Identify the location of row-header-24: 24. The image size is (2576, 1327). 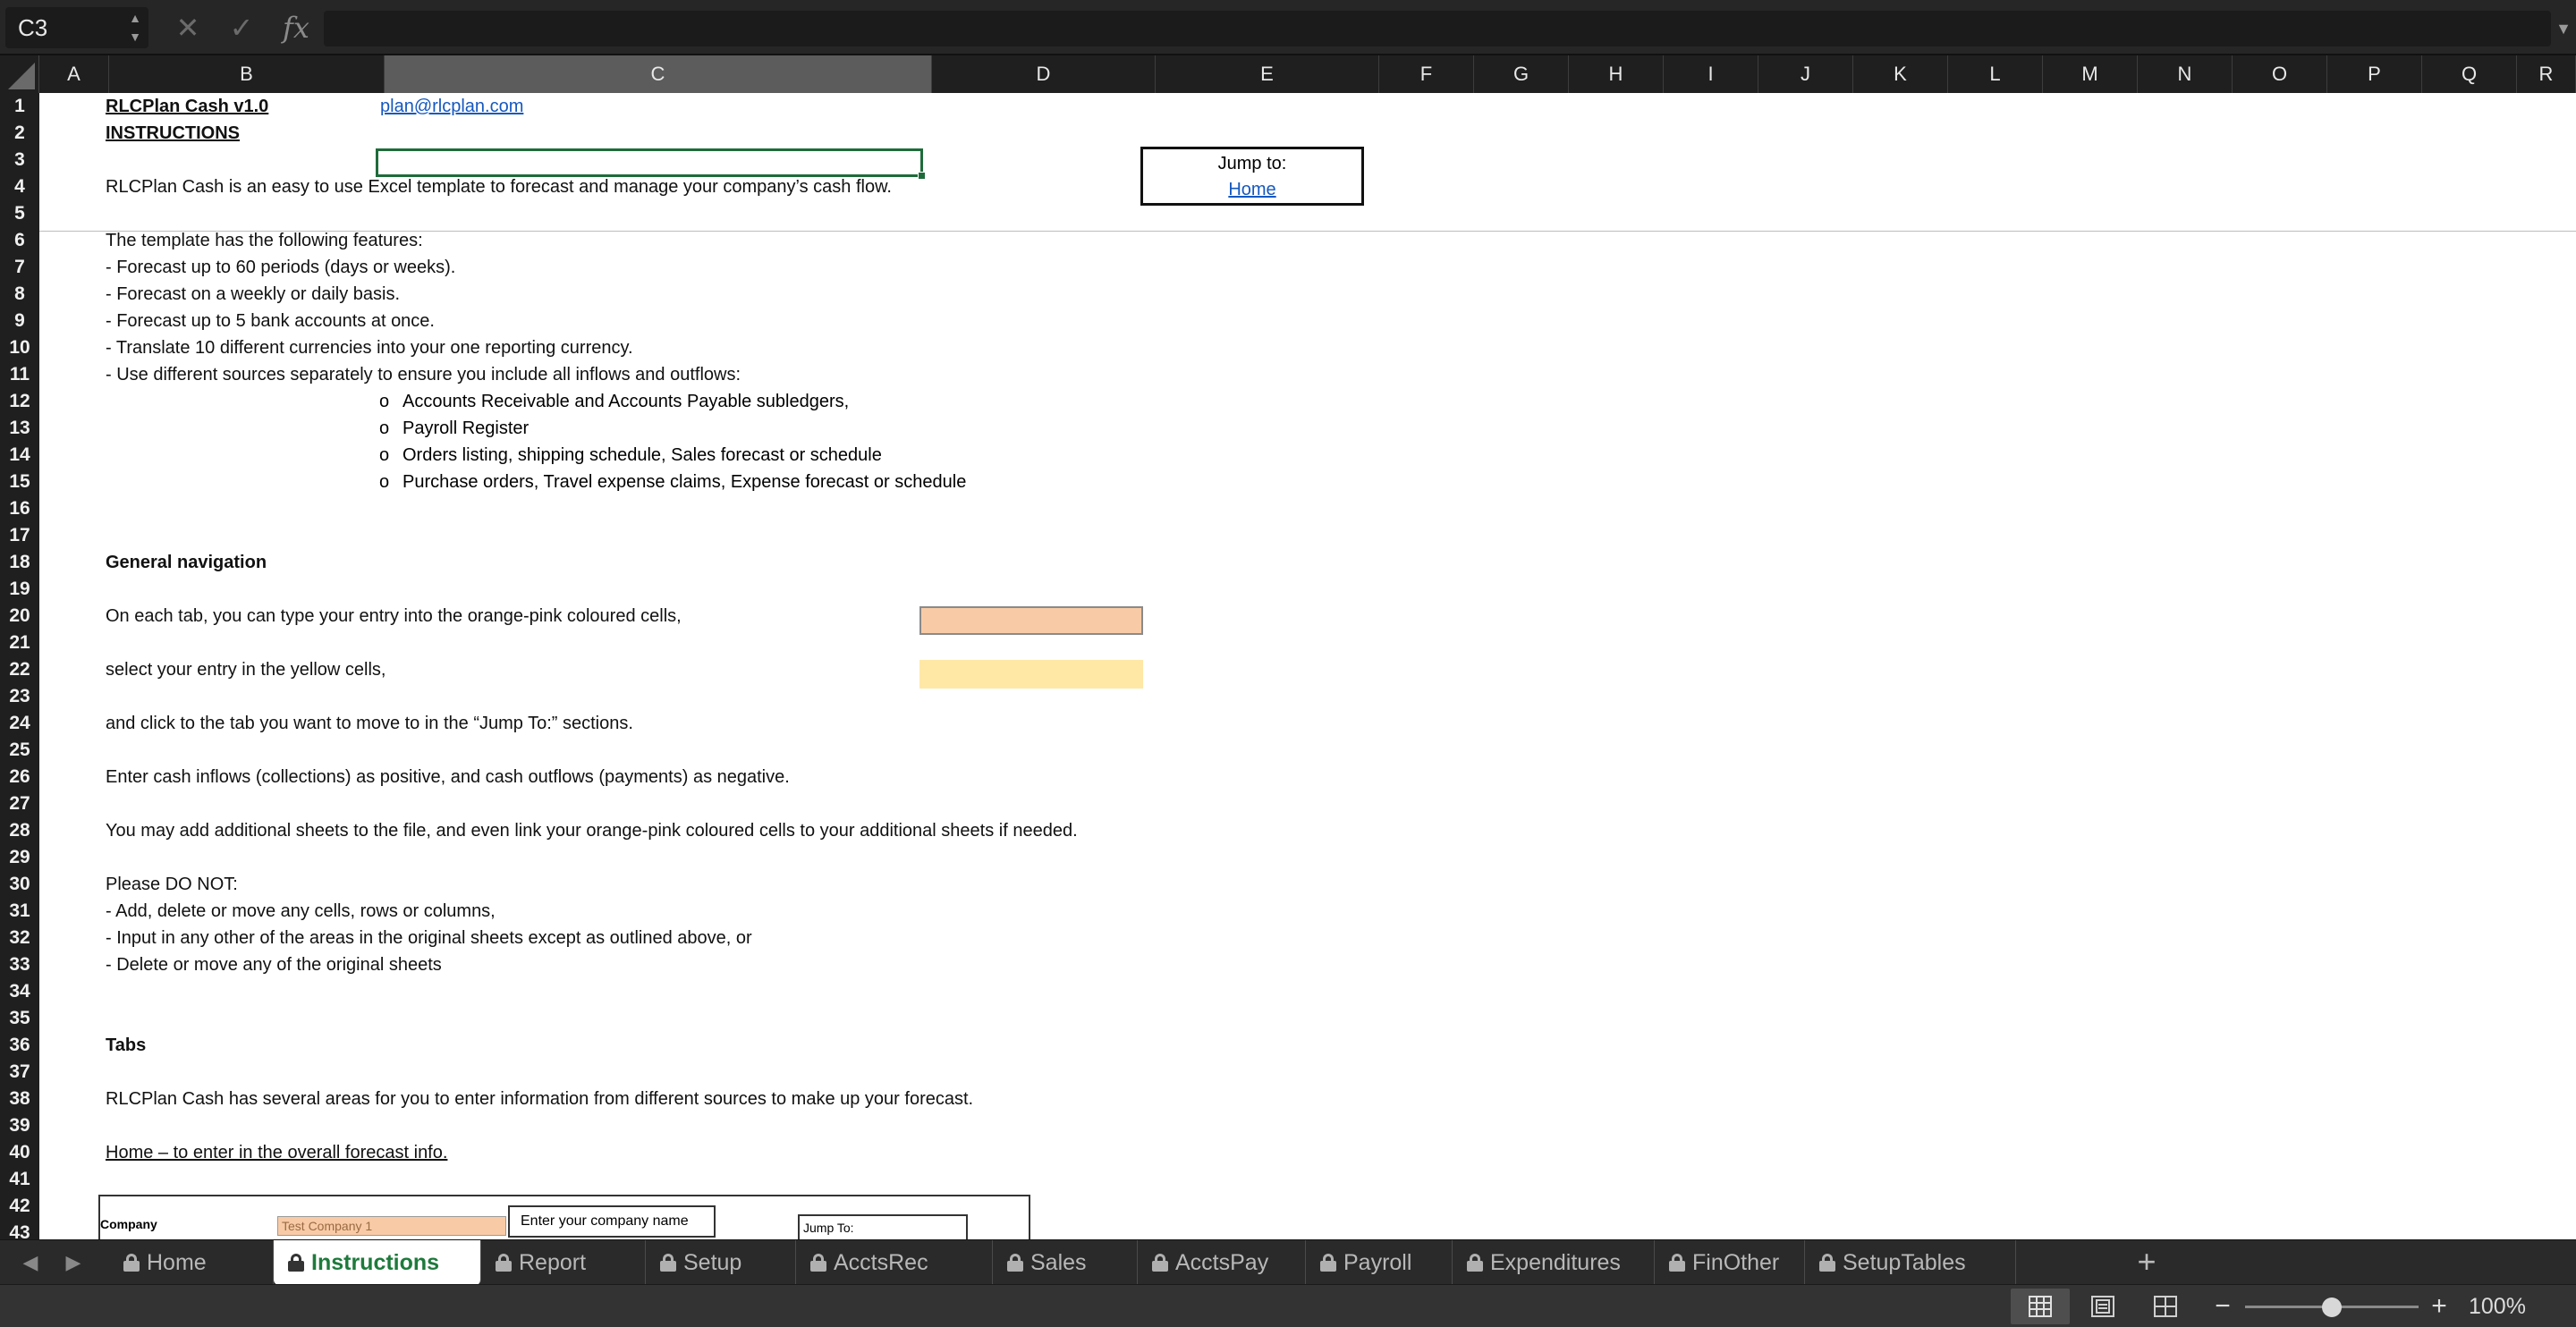
(19, 723).